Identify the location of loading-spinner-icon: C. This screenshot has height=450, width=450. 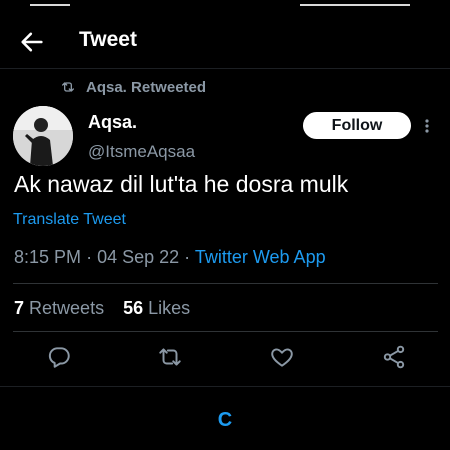
(225, 420).